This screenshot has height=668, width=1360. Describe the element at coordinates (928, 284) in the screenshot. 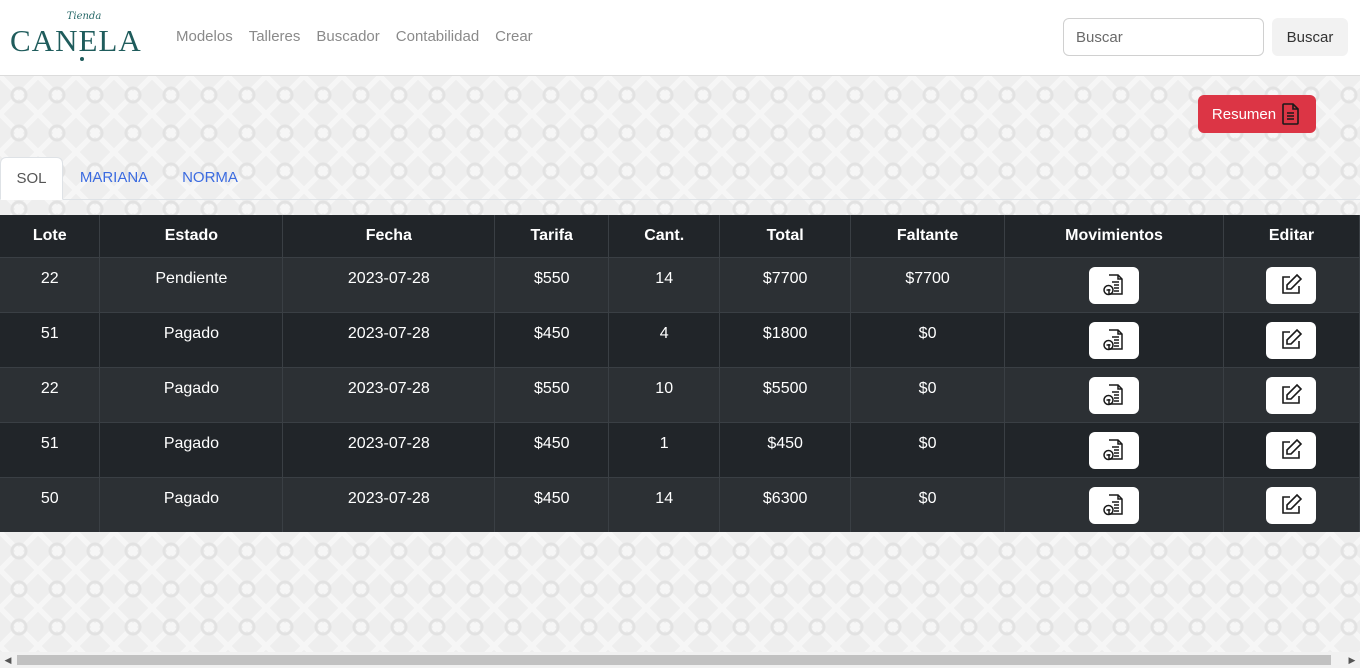

I see `cell-faltante: $7700` at that location.